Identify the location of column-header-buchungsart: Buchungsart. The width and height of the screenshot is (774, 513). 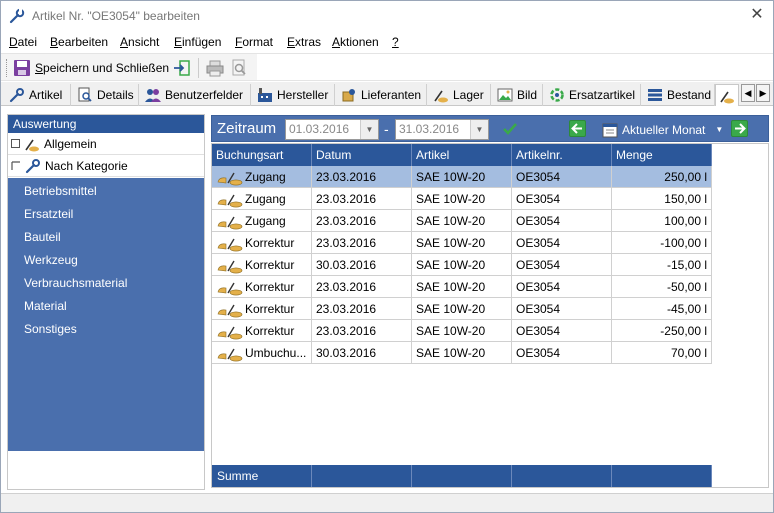
(262, 155).